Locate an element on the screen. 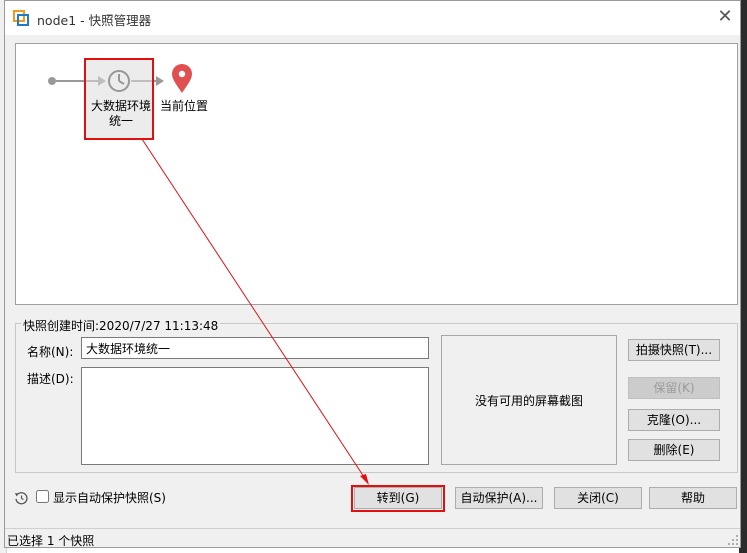 The width and height of the screenshot is (747, 553). no-screenshot-text: 没有可用的屏幕截图 is located at coordinates (528, 400).